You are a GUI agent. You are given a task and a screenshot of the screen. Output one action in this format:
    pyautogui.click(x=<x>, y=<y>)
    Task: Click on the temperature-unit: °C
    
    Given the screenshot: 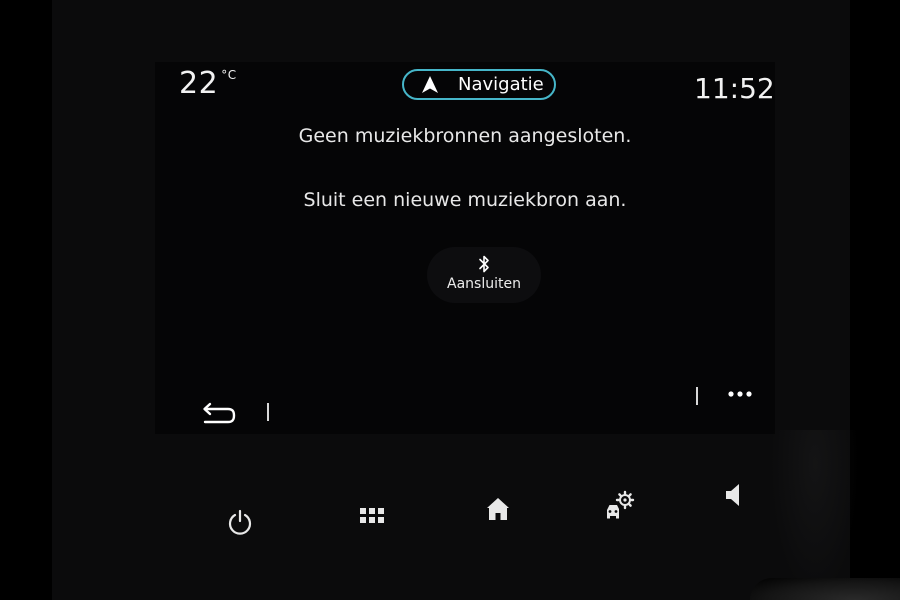 What is the action you would take?
    pyautogui.click(x=229, y=75)
    